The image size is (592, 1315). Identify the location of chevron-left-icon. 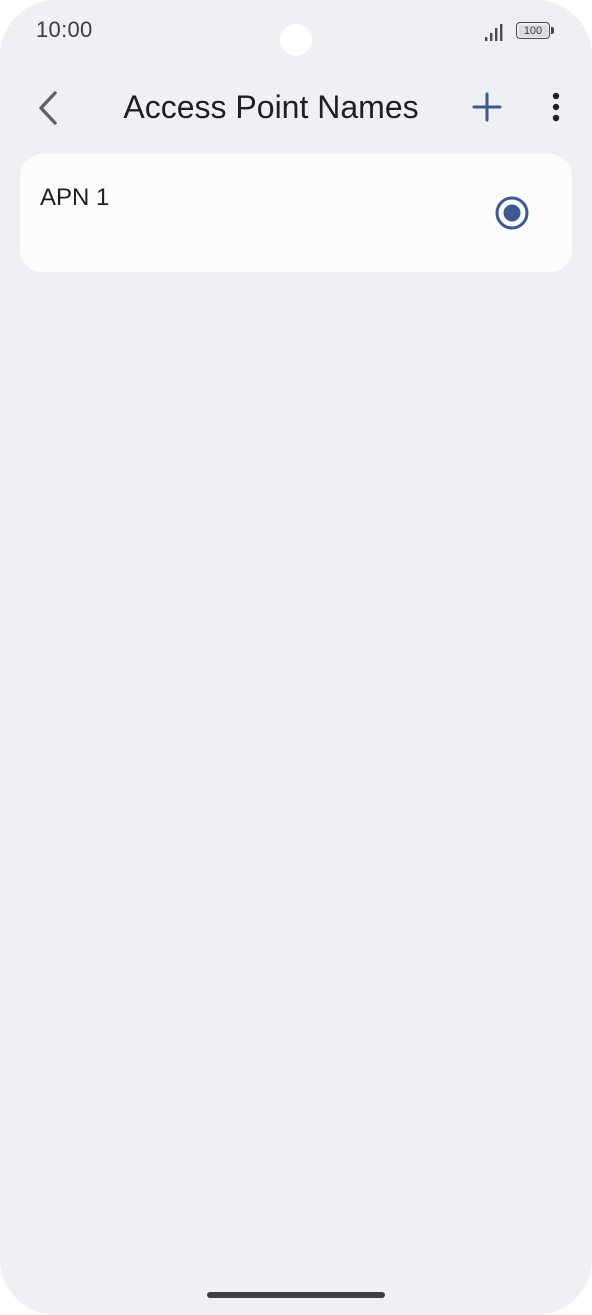
(48, 108).